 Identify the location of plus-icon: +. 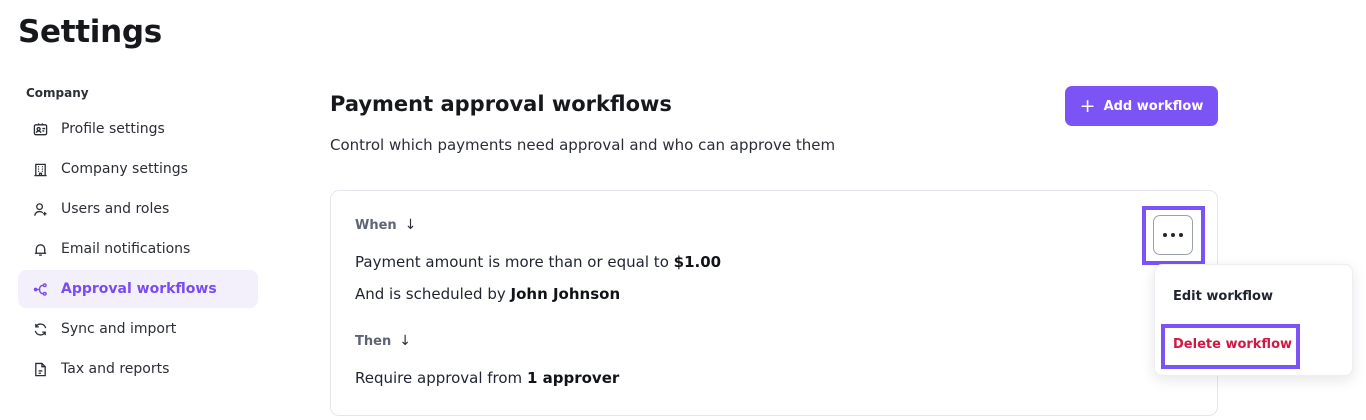
(1087, 105).